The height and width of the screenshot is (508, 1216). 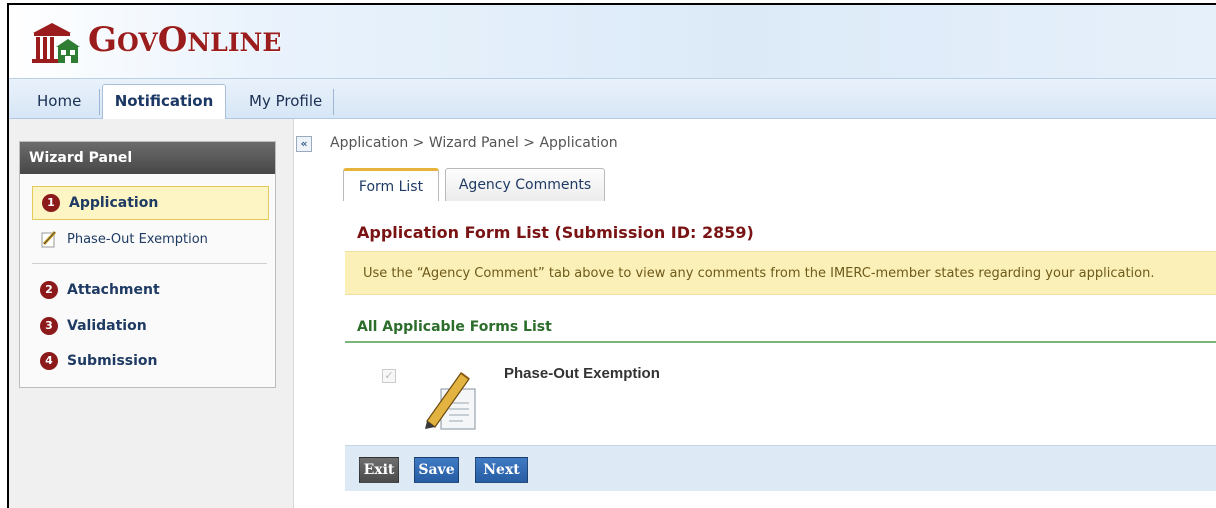 I want to click on wizard-divider, so click(x=149, y=263).